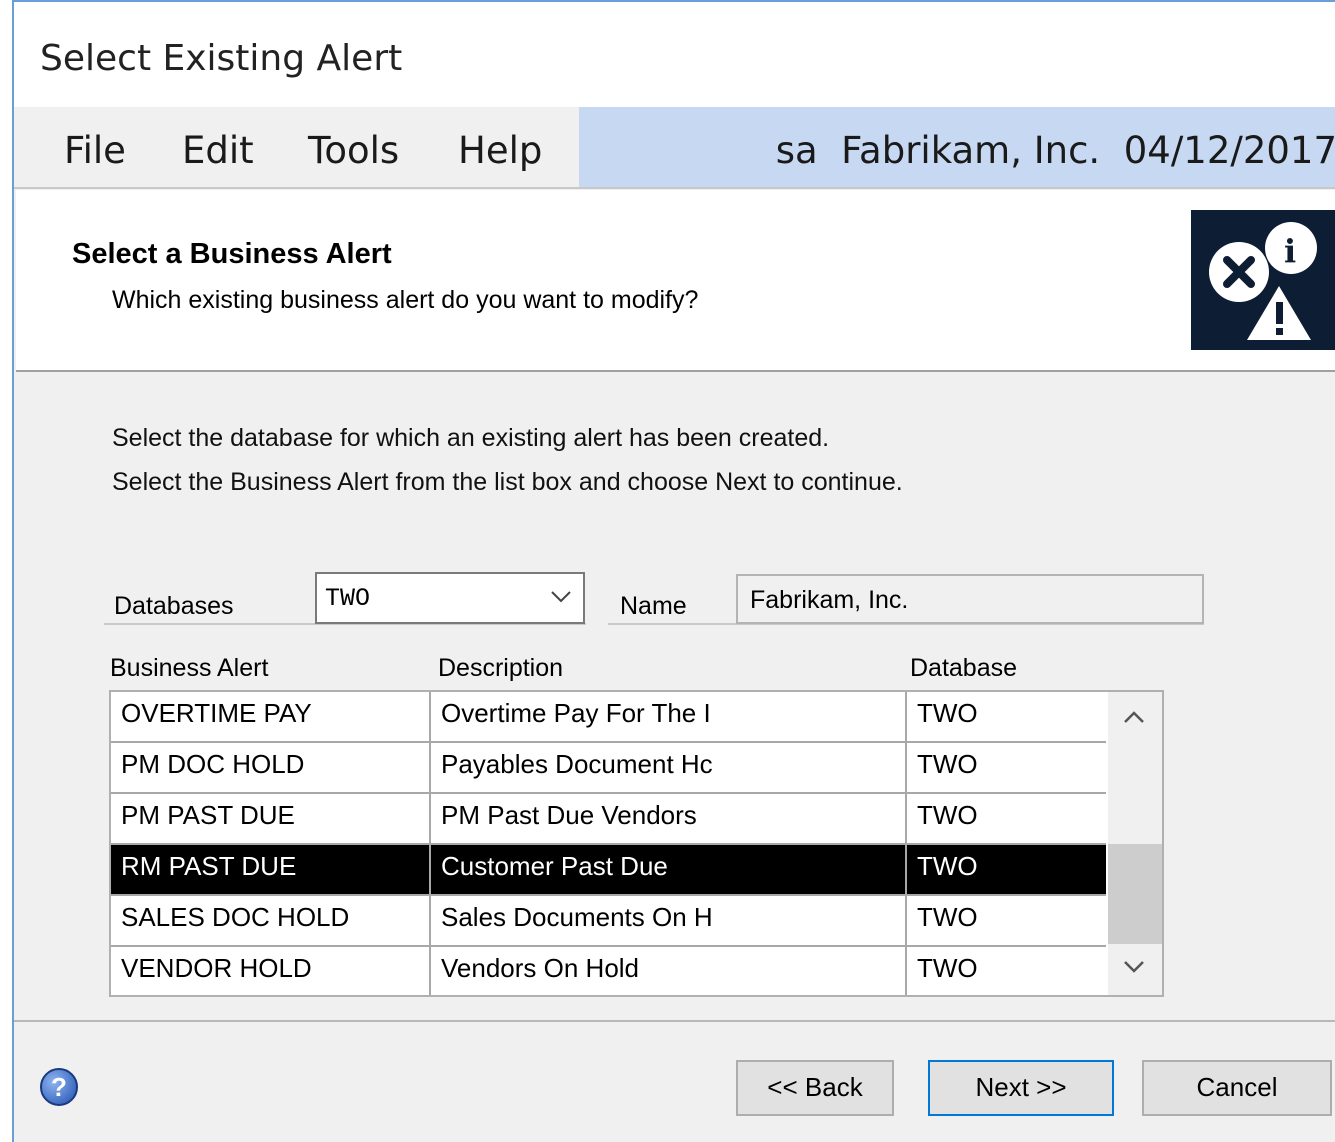 Image resolution: width=1335 pixels, height=1142 pixels. I want to click on user-status-bar: sa Fabrikam, Inc. 04/12/2017, so click(957, 147).